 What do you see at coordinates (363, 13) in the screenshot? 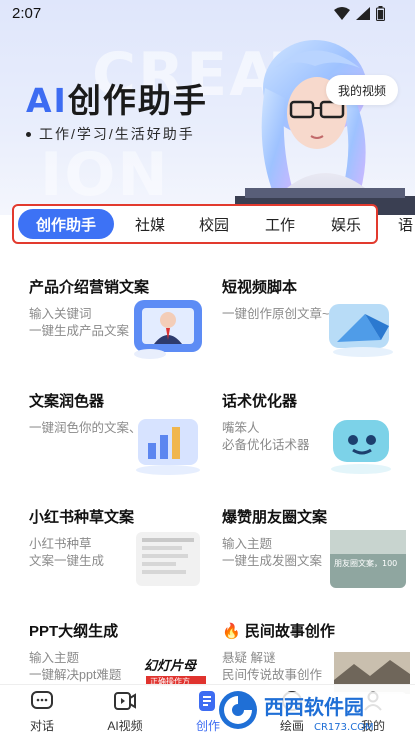
I see `signal-icon` at bounding box center [363, 13].